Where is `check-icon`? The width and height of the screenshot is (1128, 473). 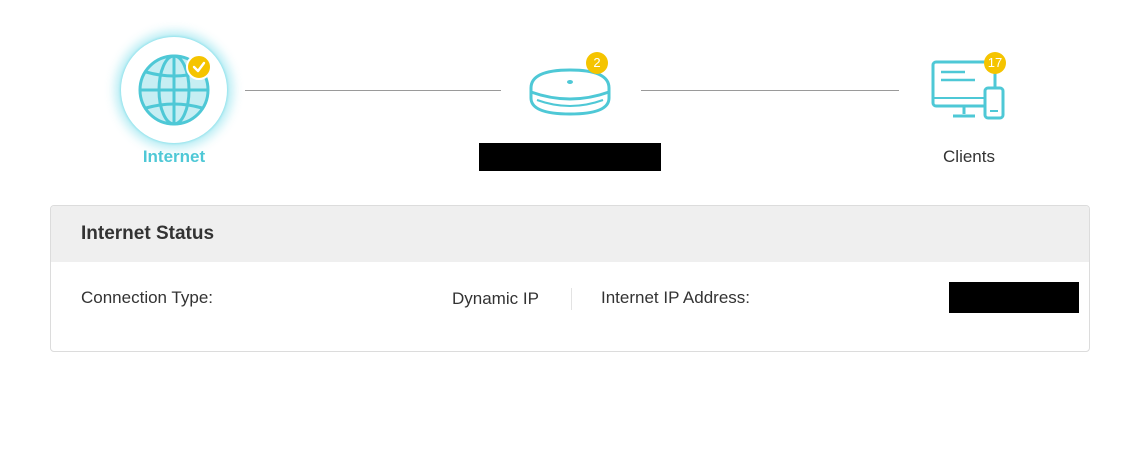
check-icon is located at coordinates (199, 67).